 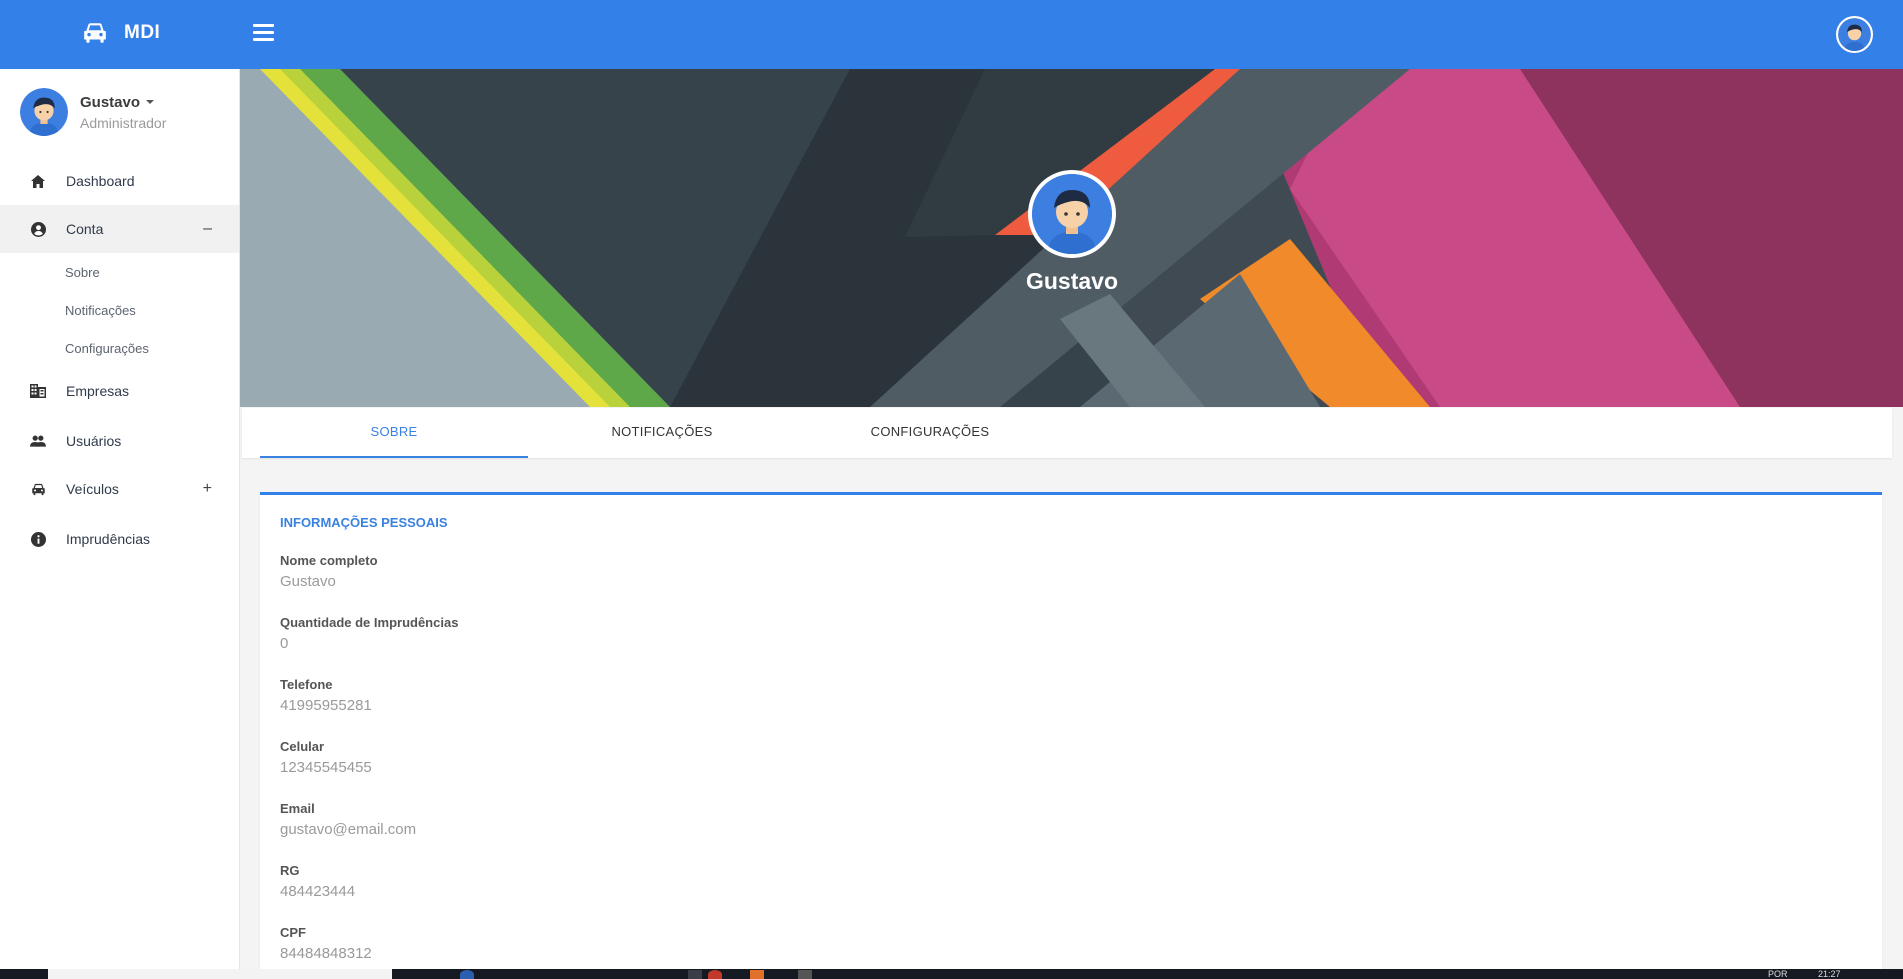 I want to click on sidebar-item-label: Veículos, so click(x=92, y=489).